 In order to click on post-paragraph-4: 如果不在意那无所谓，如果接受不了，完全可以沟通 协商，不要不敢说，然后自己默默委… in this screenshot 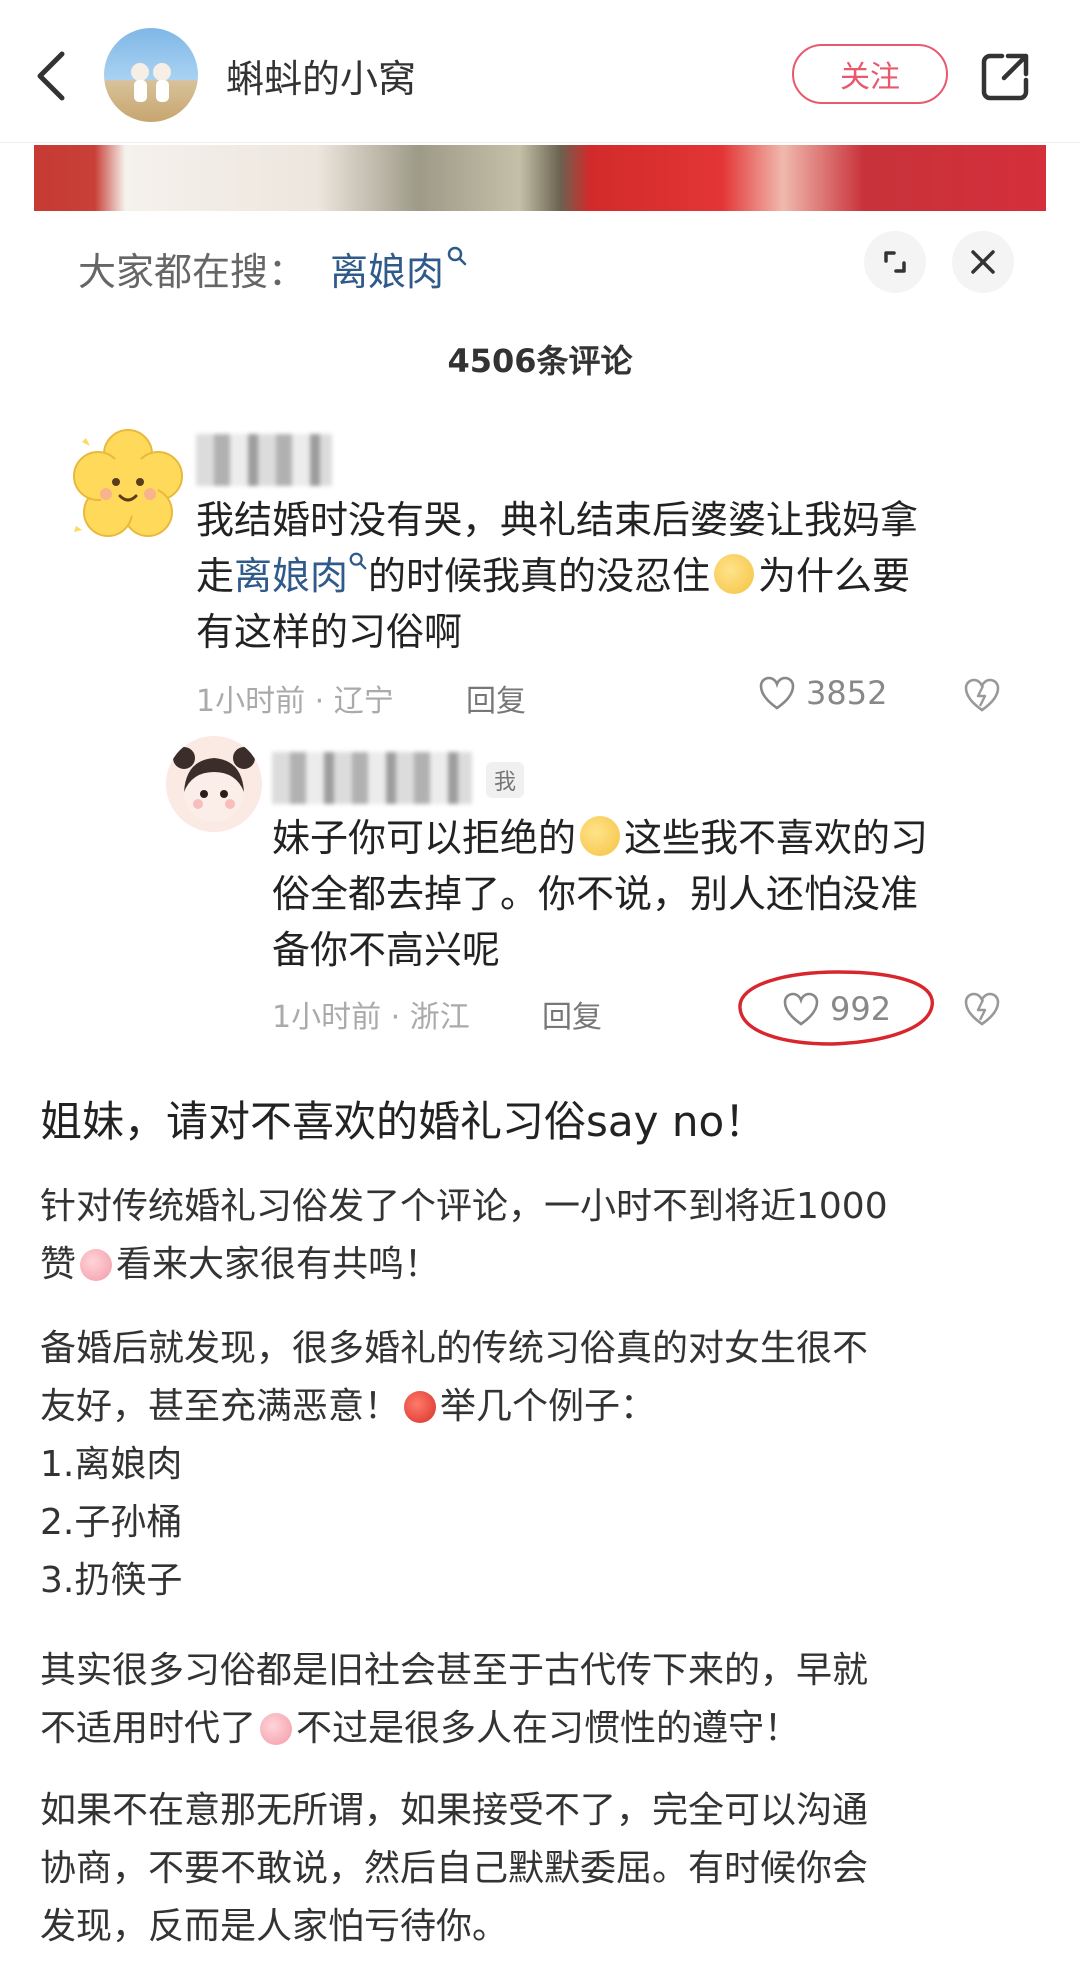, I will do `click(454, 1868)`.